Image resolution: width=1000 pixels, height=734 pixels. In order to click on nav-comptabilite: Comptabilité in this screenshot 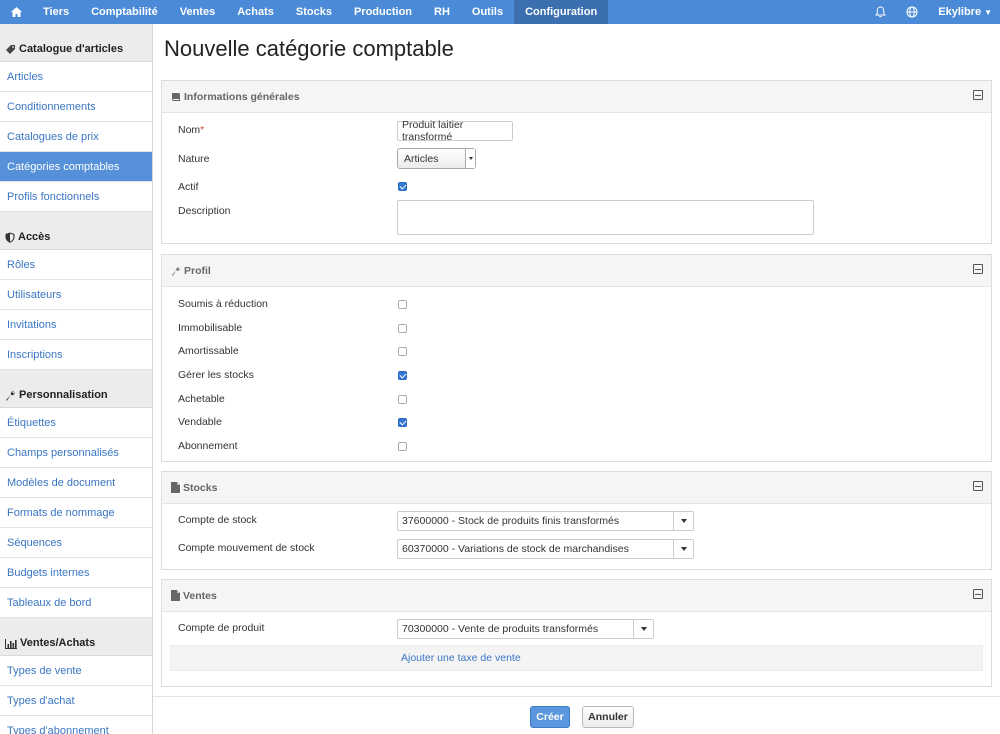, I will do `click(124, 12)`.